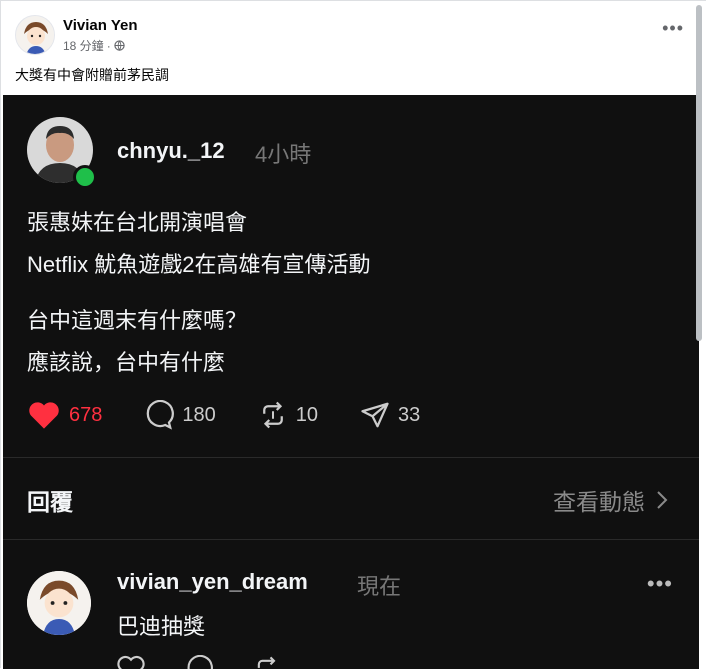 Image resolution: width=706 pixels, height=669 pixels. I want to click on share-count: 33, so click(409, 414).